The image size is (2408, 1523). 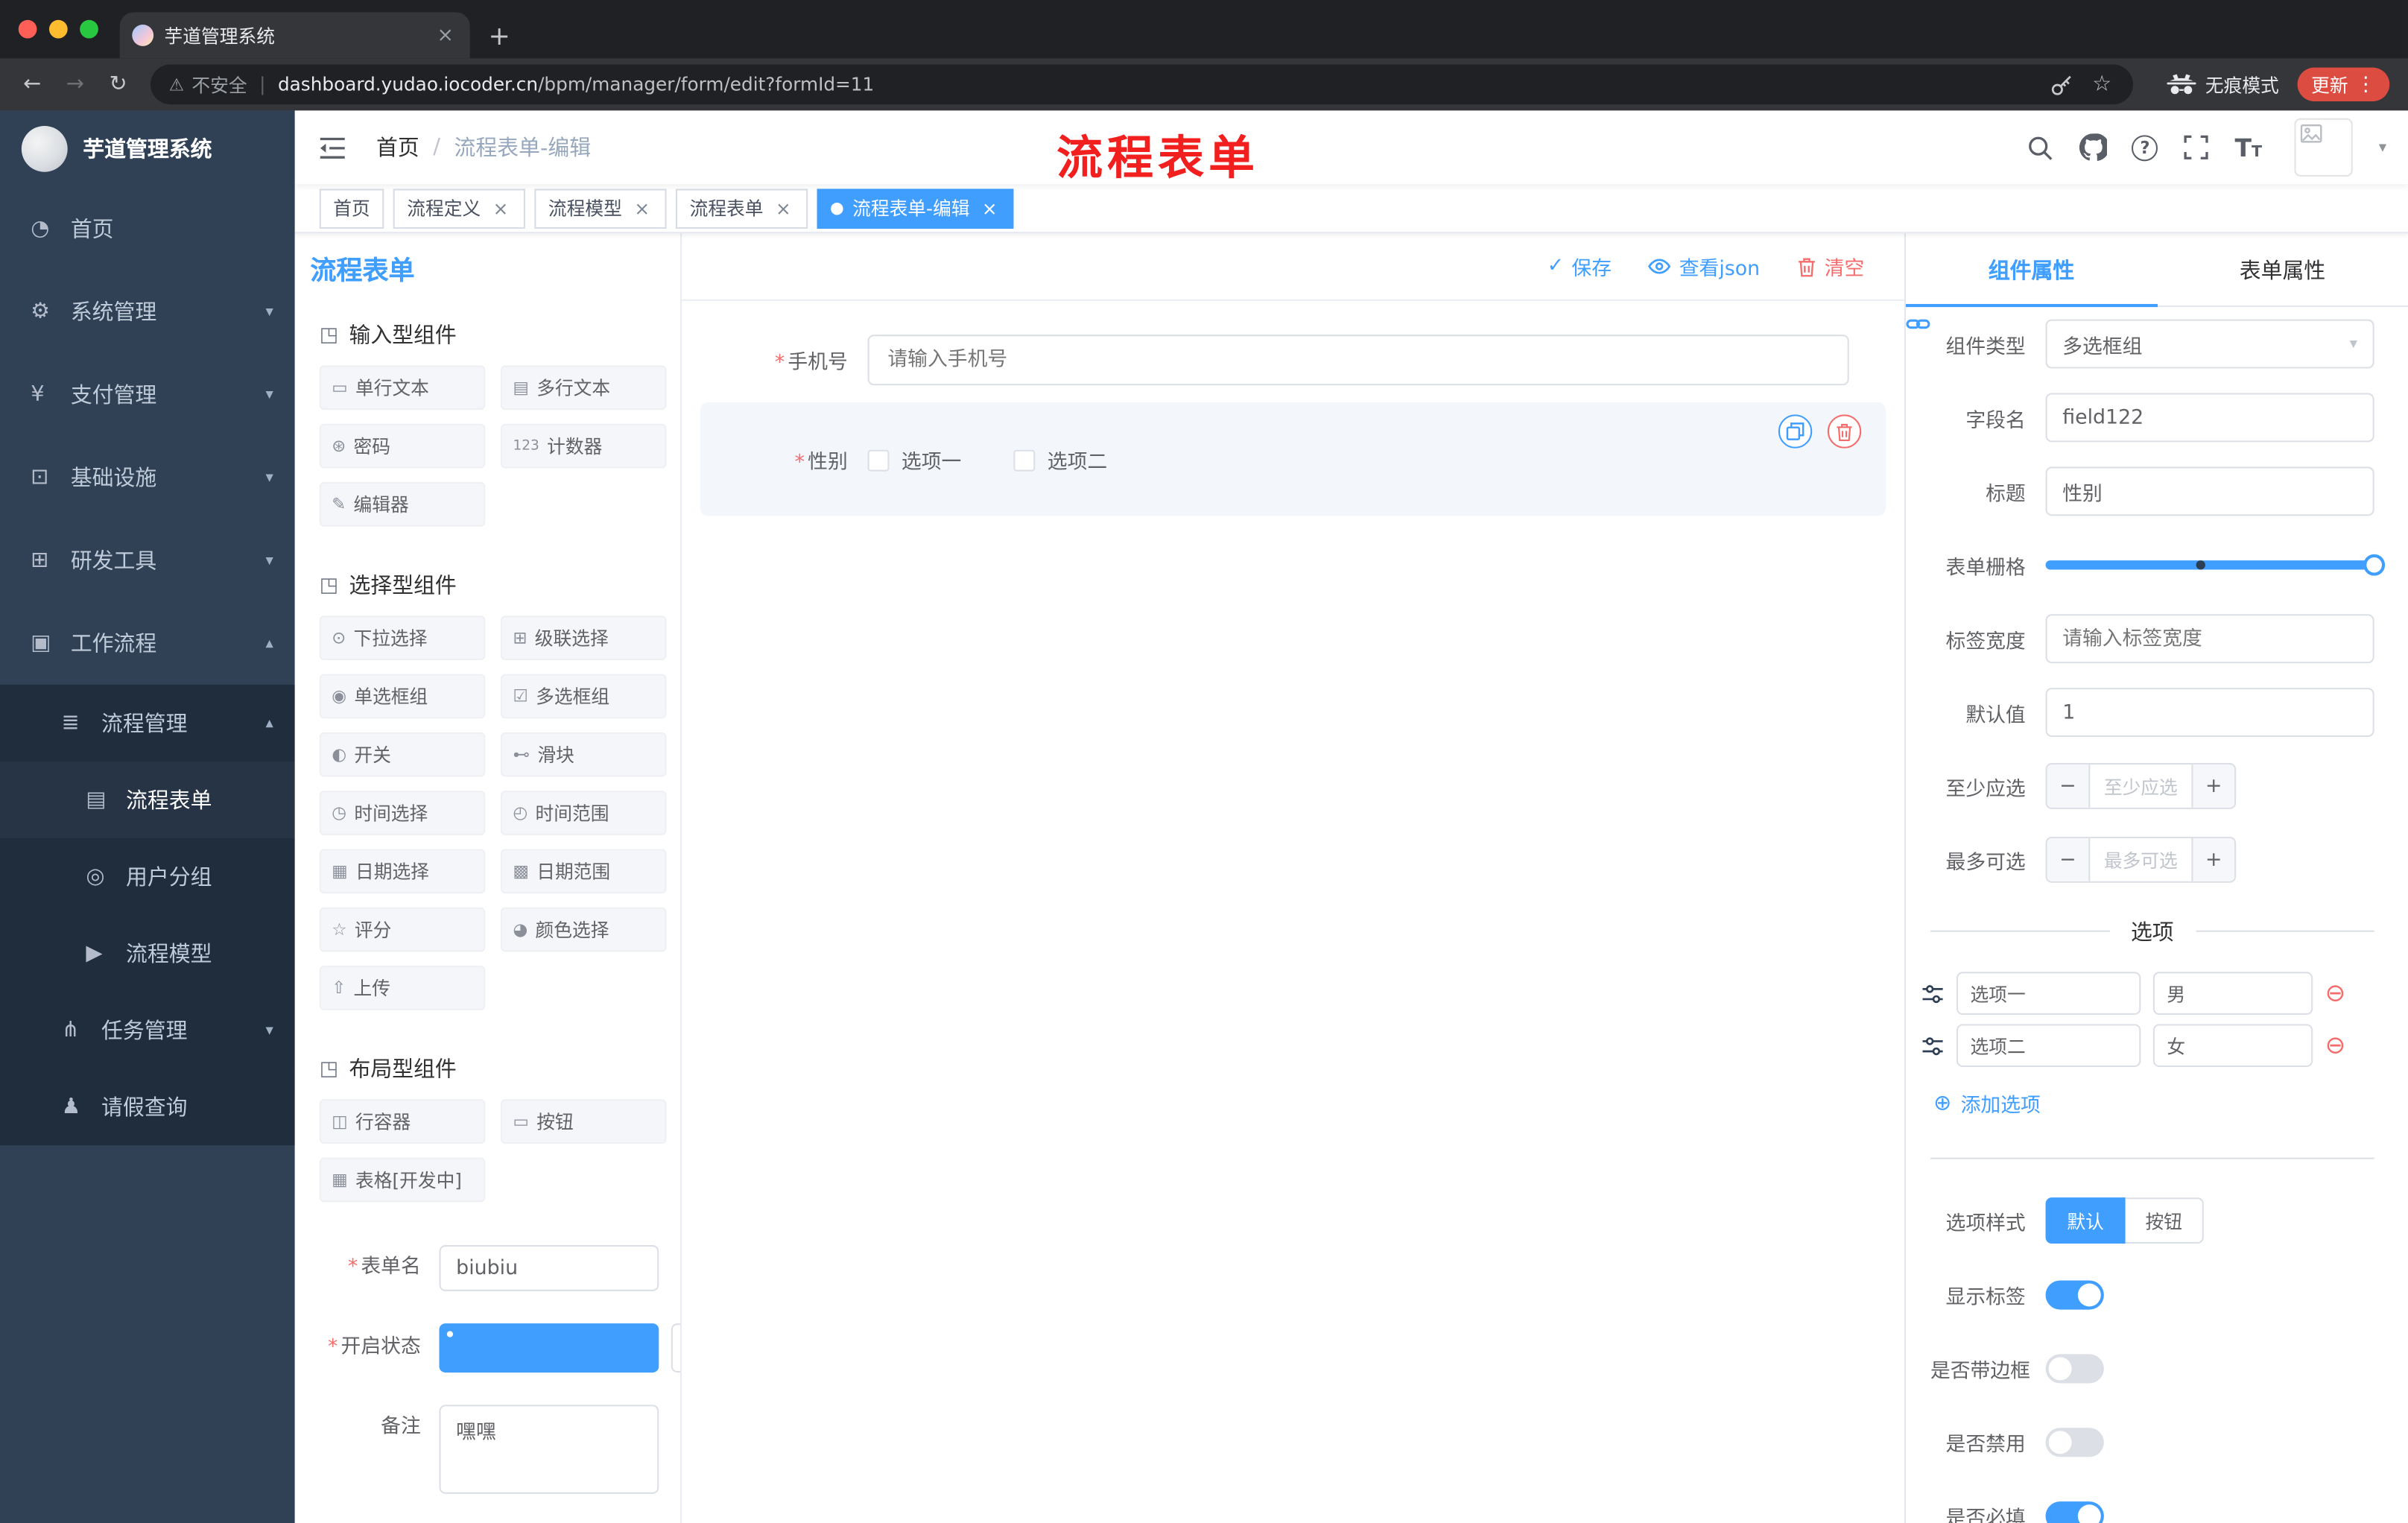 What do you see at coordinates (549, 1268) in the screenshot?
I see `form-name-input` at bounding box center [549, 1268].